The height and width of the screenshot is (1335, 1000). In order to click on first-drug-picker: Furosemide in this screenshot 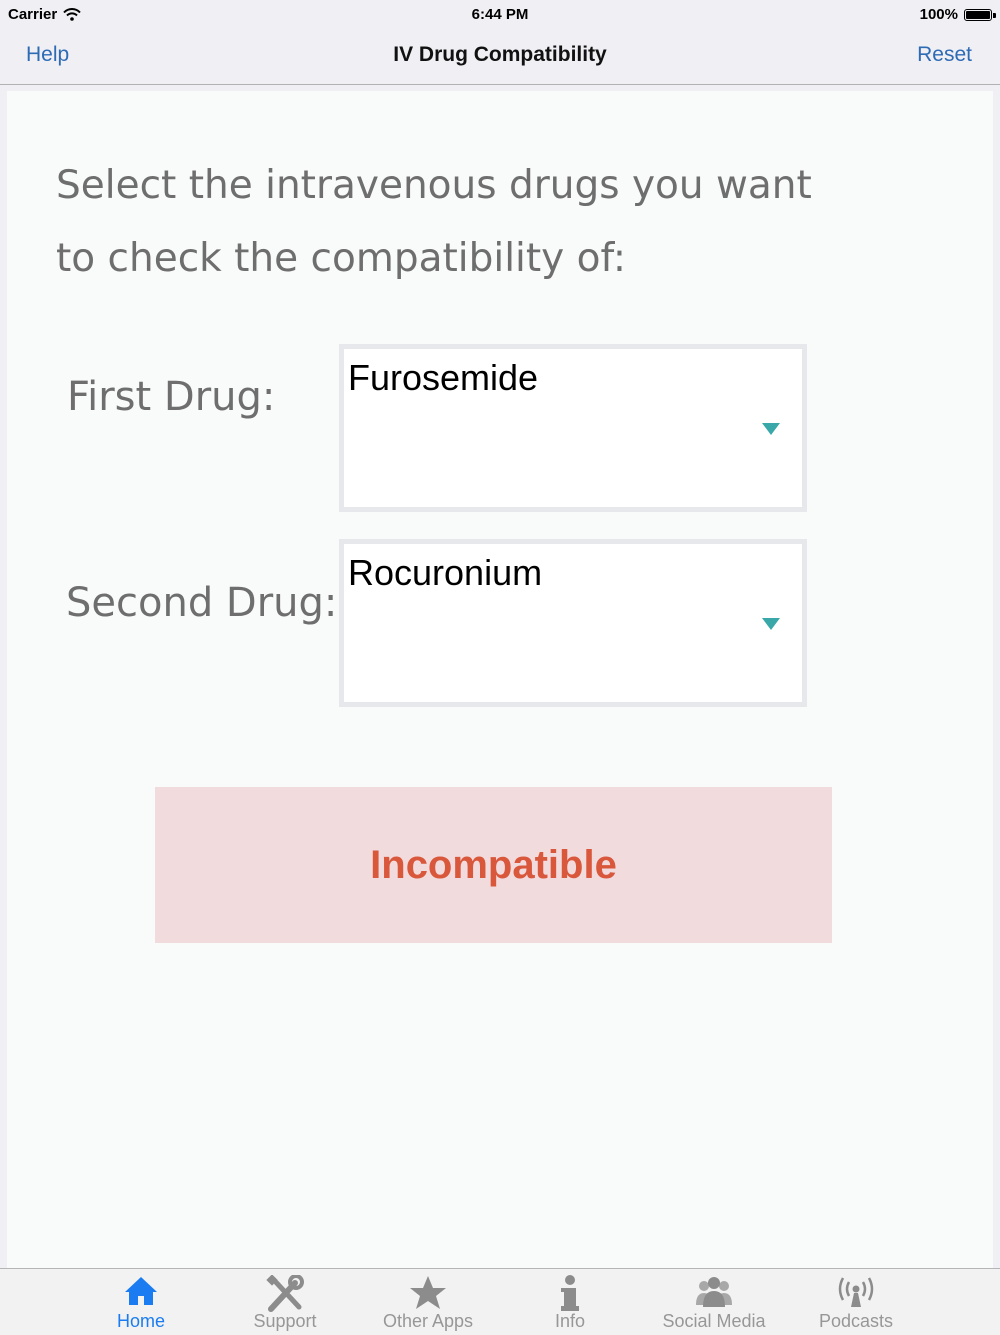, I will do `click(573, 428)`.